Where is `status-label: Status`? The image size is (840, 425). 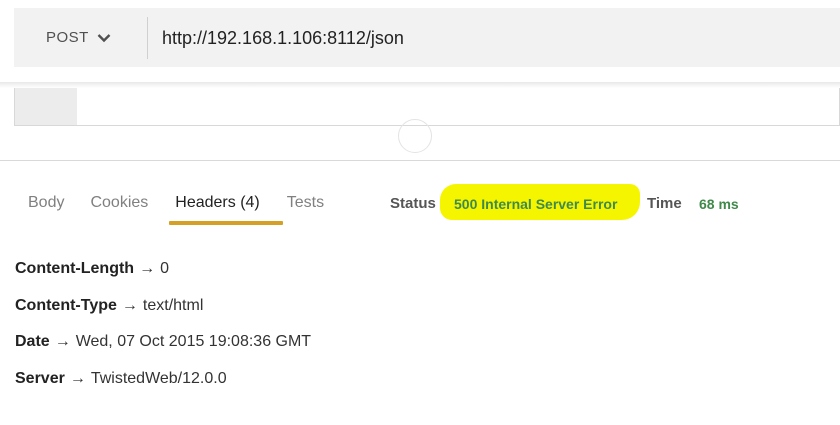 status-label: Status is located at coordinates (413, 203).